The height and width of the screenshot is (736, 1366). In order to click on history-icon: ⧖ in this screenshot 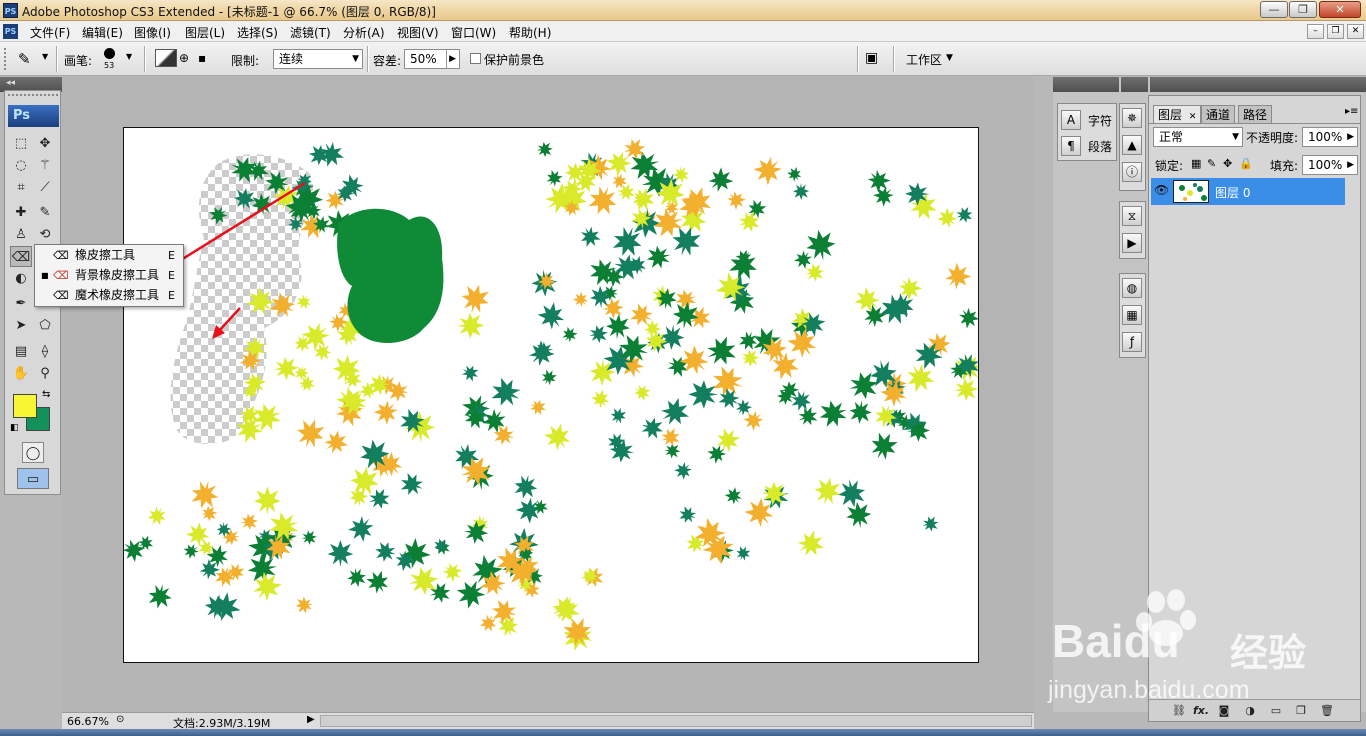, I will do `click(1132, 216)`.